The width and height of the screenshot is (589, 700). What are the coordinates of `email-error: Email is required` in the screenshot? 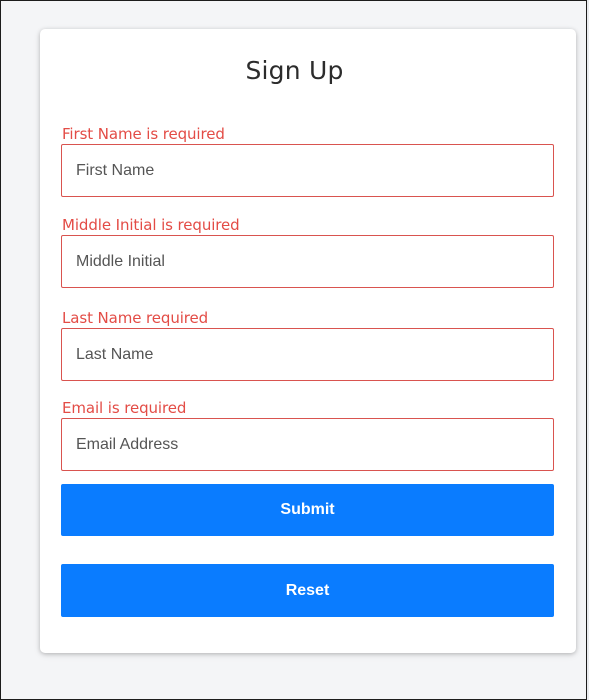 It's located at (124, 408).